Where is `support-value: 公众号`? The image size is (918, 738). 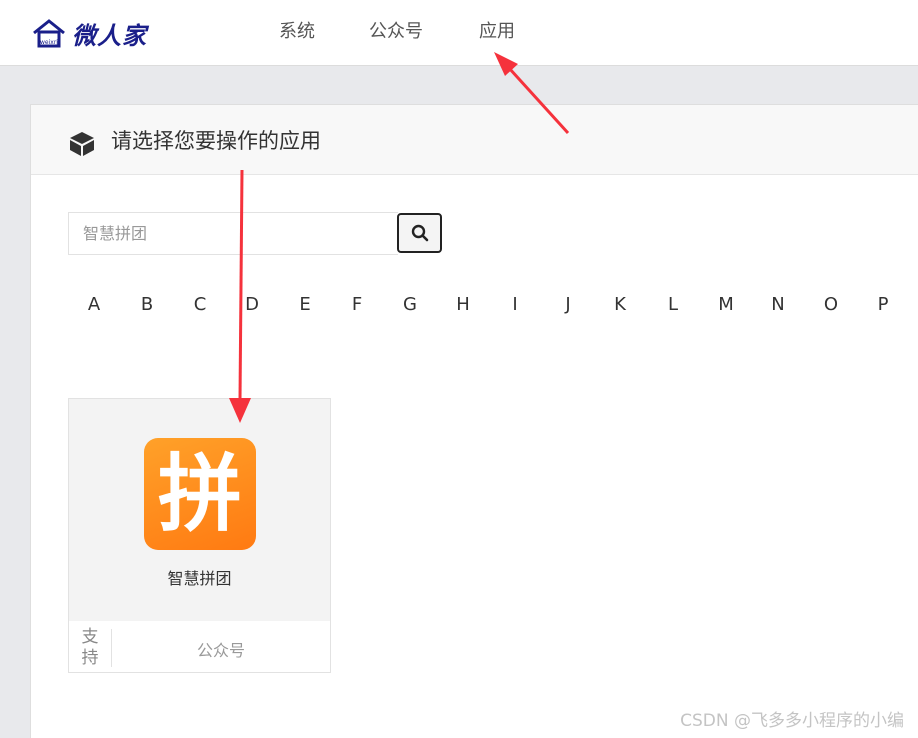
support-value: 公众号 is located at coordinates (220, 650).